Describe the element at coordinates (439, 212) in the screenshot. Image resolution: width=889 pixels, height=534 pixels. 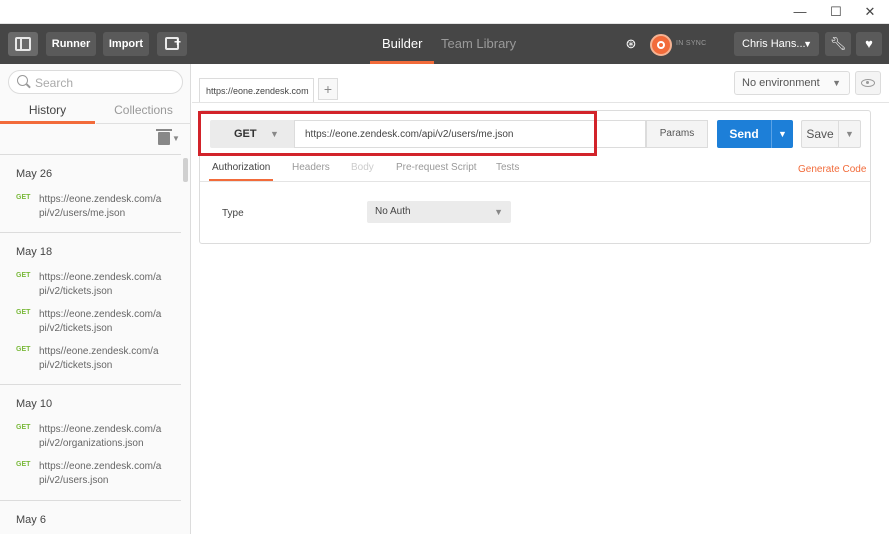
I see `auth-type-select: No Auth ▼` at that location.